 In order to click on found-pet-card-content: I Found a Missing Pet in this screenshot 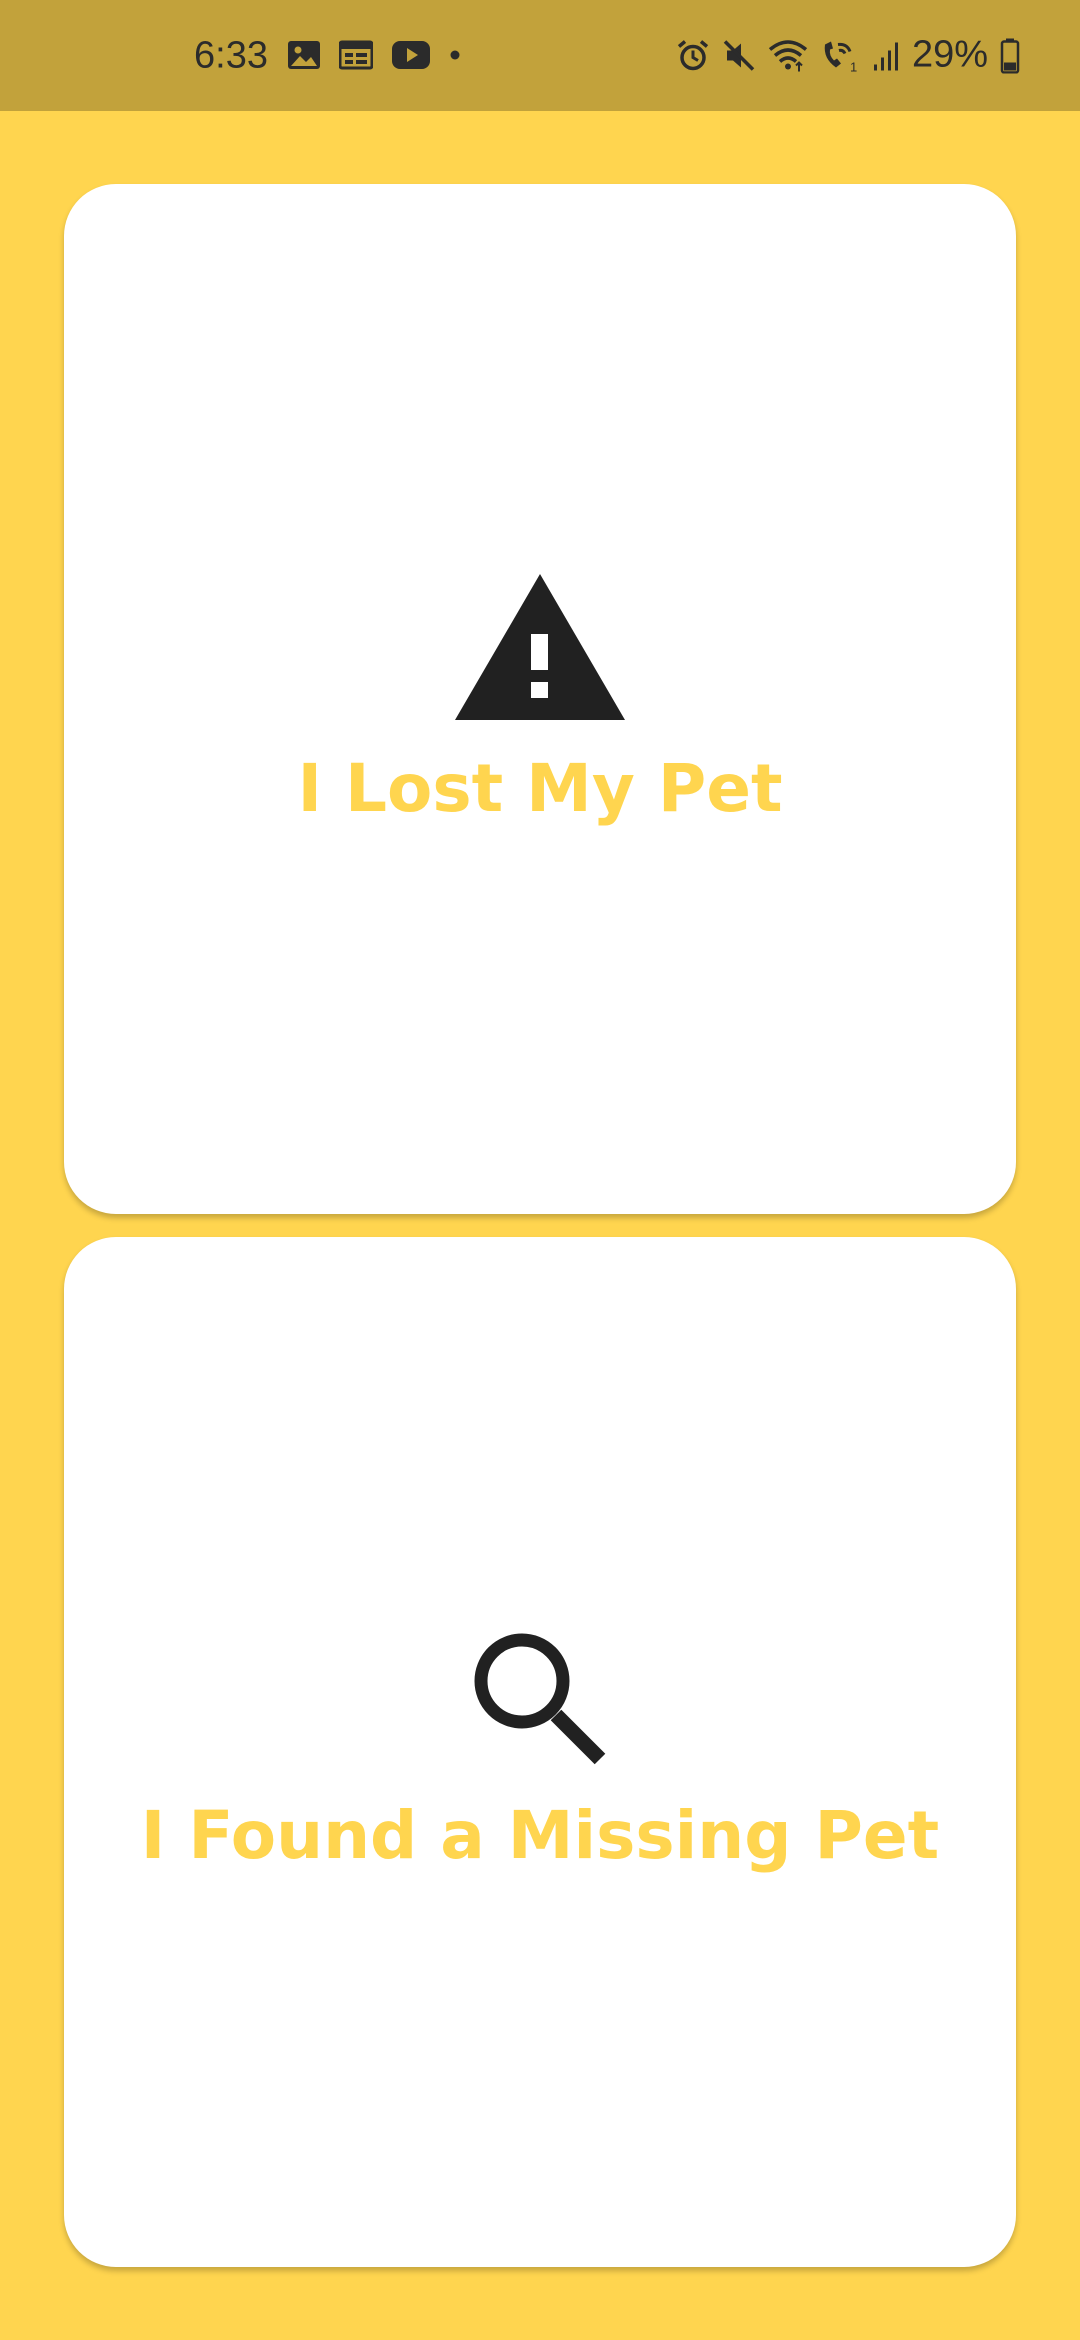, I will do `click(540, 1752)`.